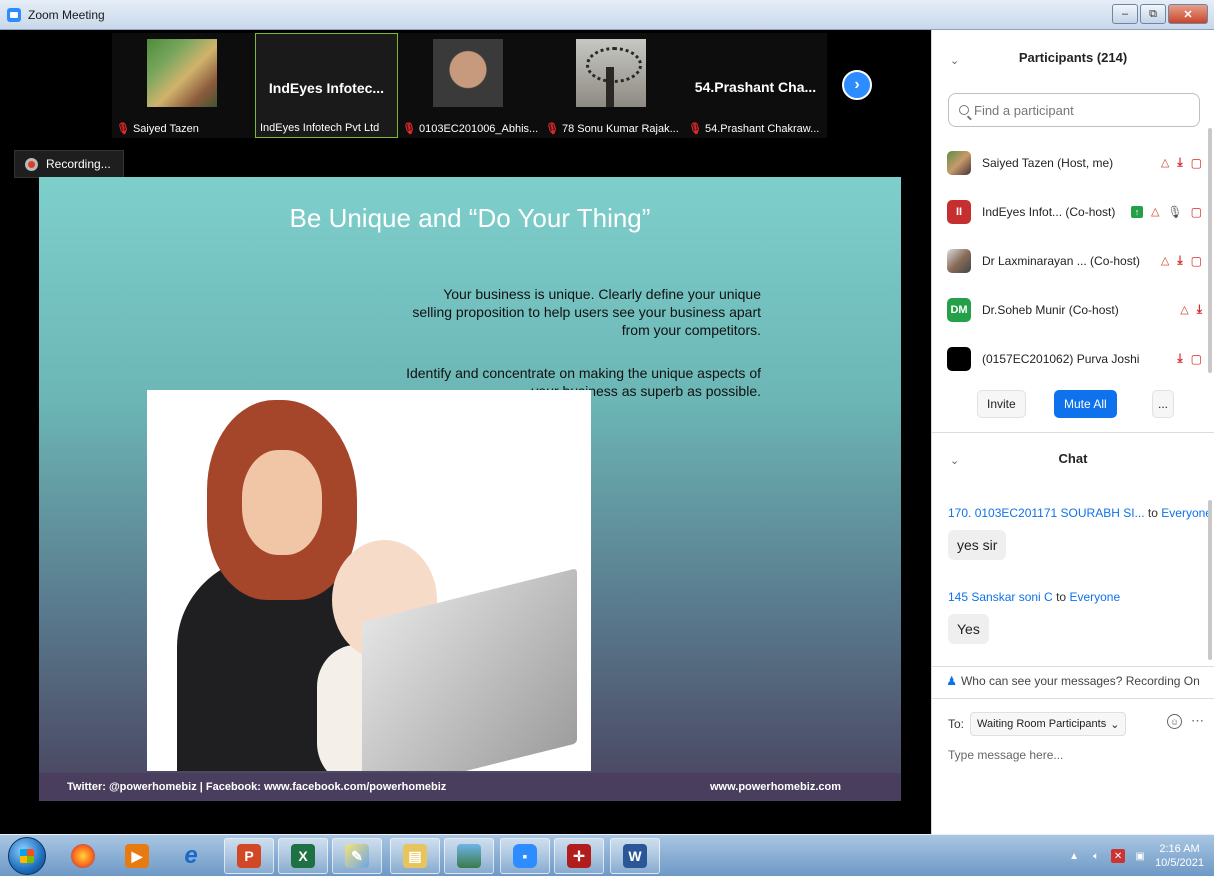  What do you see at coordinates (1136, 211) in the screenshot?
I see `screen-share-icon: ↑` at bounding box center [1136, 211].